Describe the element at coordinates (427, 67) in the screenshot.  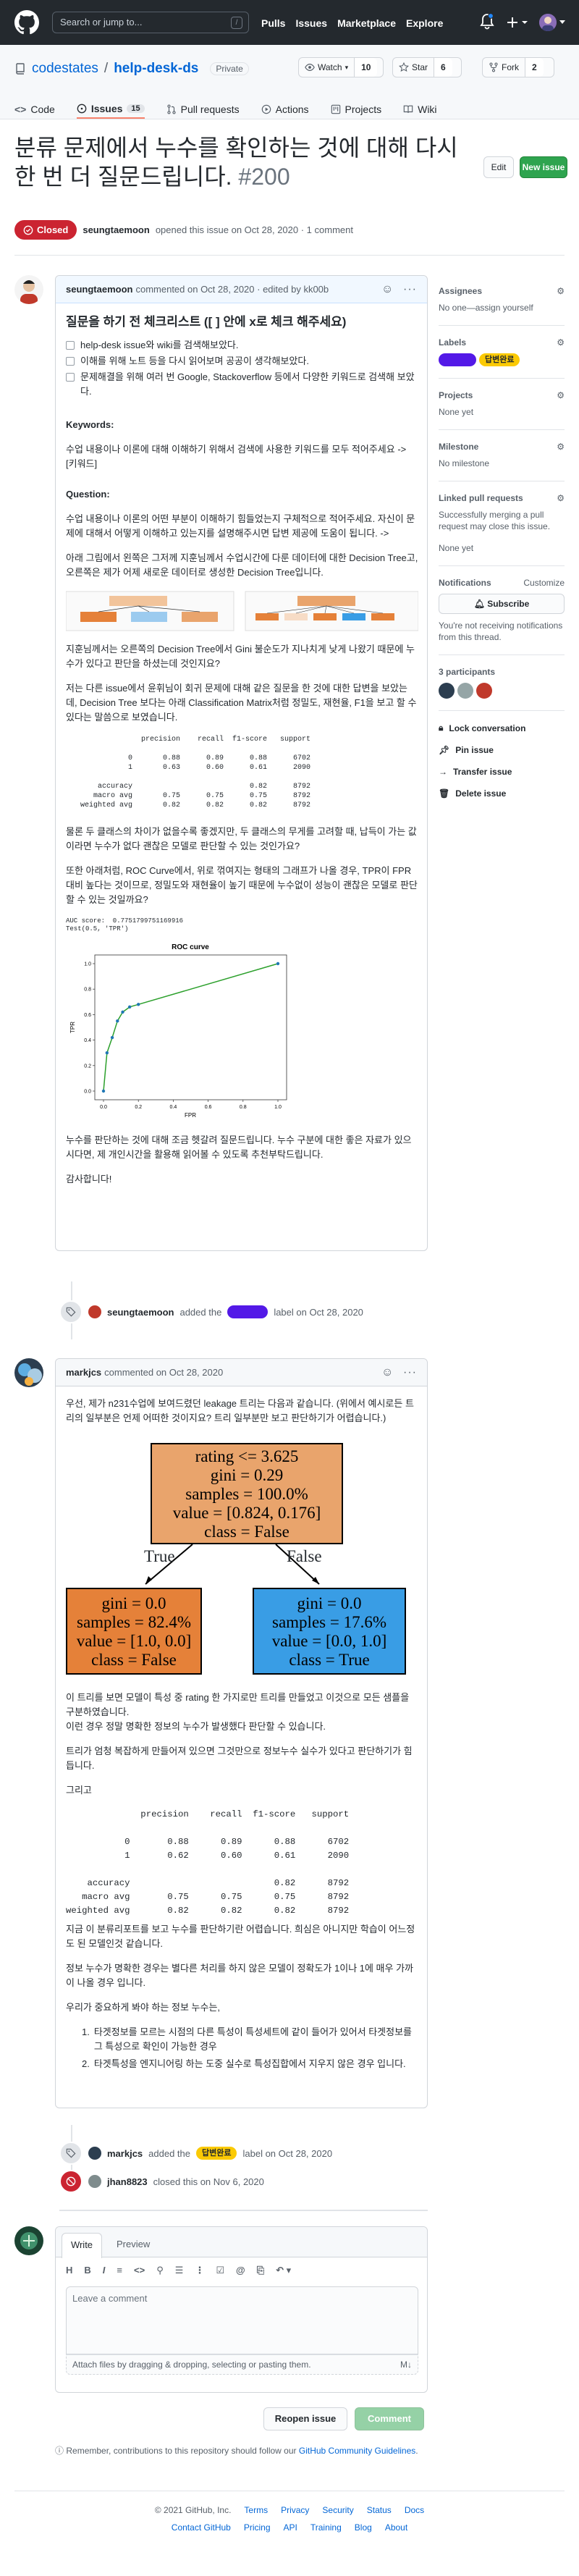
I see `star-button: Star 6` at that location.